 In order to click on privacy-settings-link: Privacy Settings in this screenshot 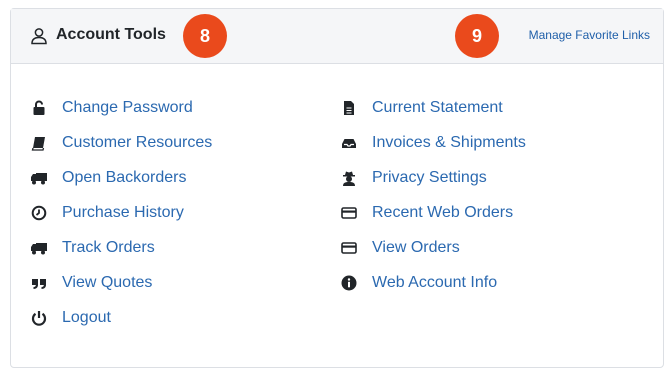, I will do `click(433, 177)`.